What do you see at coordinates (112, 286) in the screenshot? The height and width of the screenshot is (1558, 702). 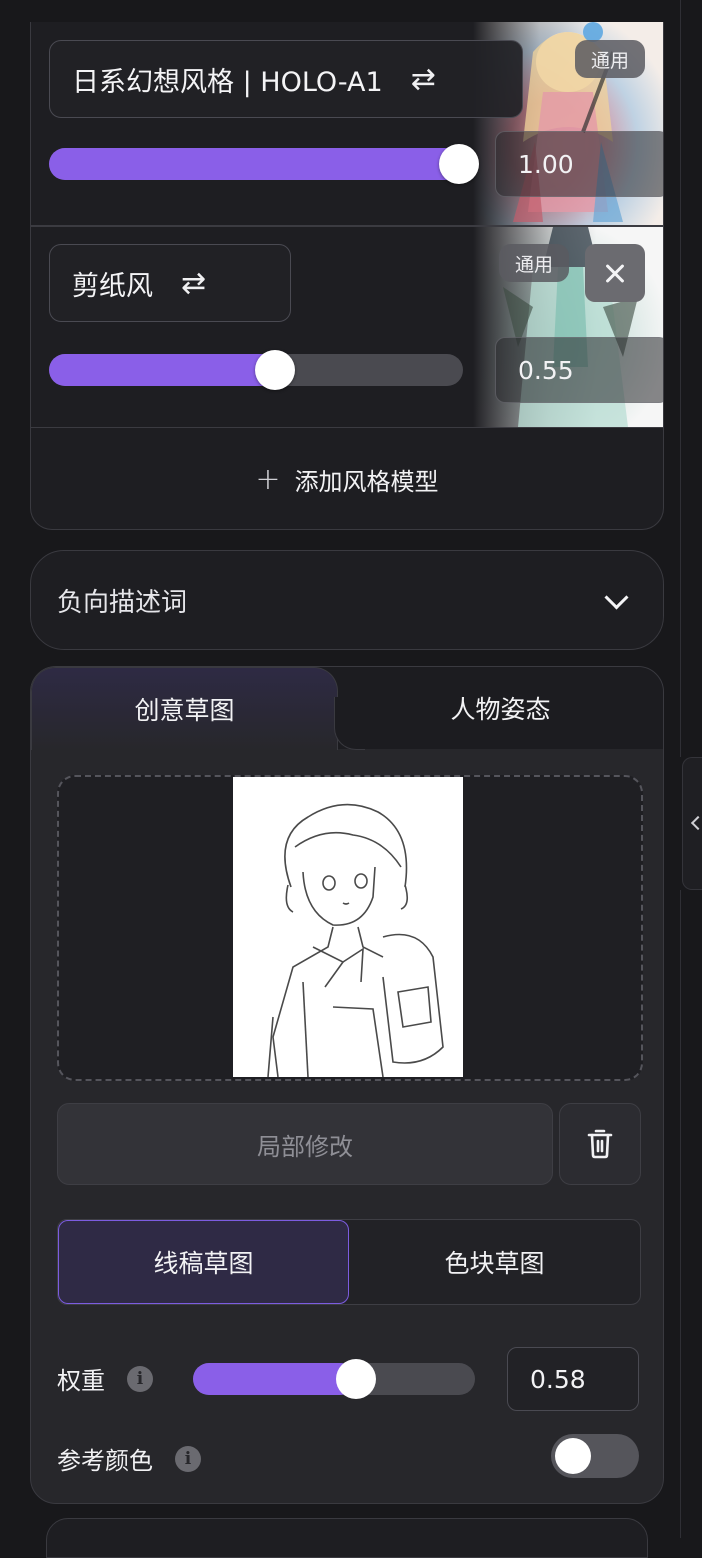 I see `style-model-name: 剪纸风` at bounding box center [112, 286].